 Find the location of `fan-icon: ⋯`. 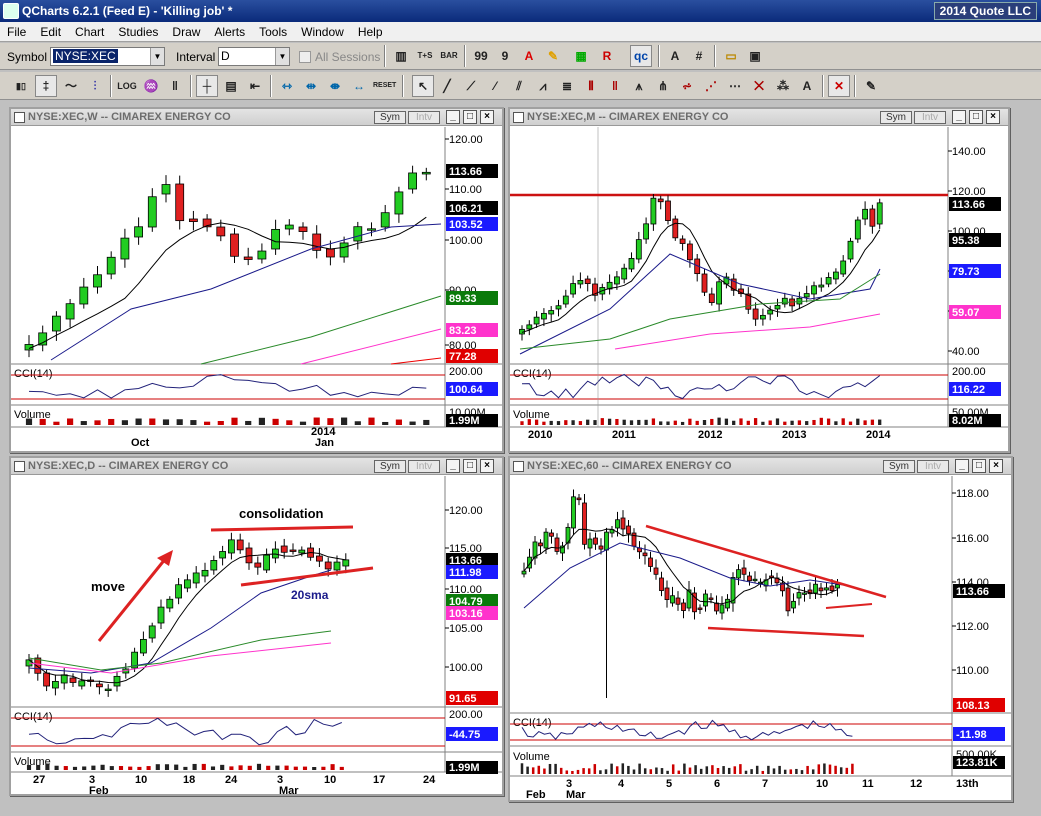

fan-icon: ⋯ is located at coordinates (735, 86).